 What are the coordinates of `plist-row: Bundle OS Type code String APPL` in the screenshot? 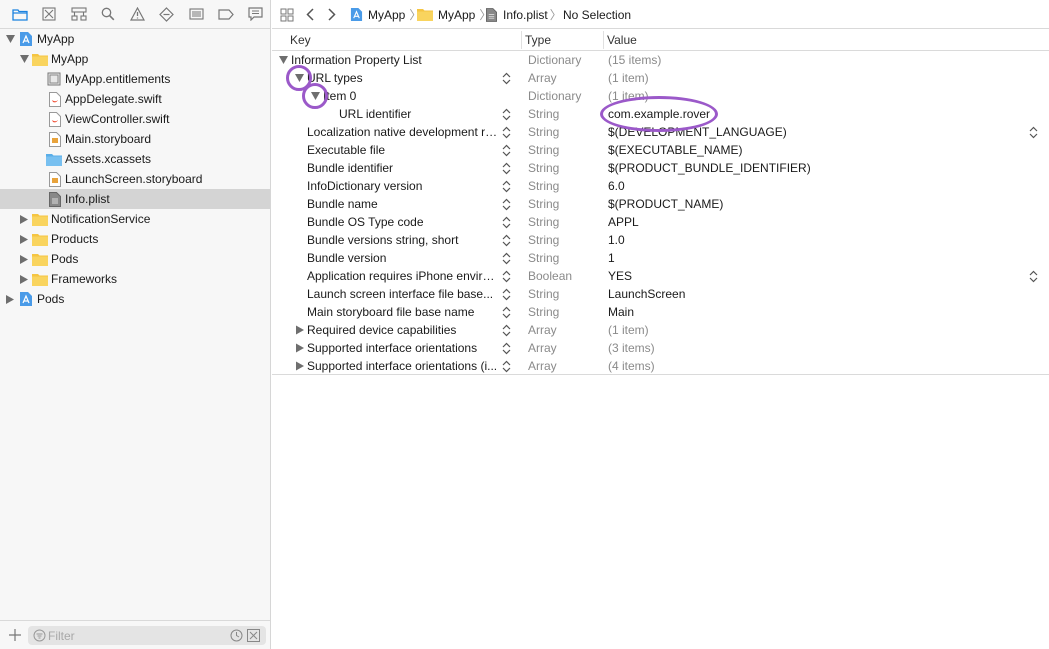 It's located at (660, 222).